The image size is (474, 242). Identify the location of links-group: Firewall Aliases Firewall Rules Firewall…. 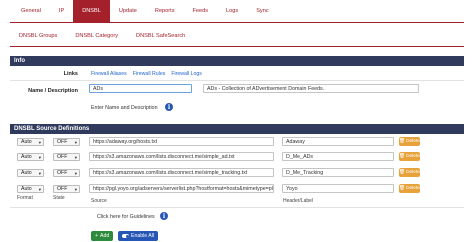
(146, 74).